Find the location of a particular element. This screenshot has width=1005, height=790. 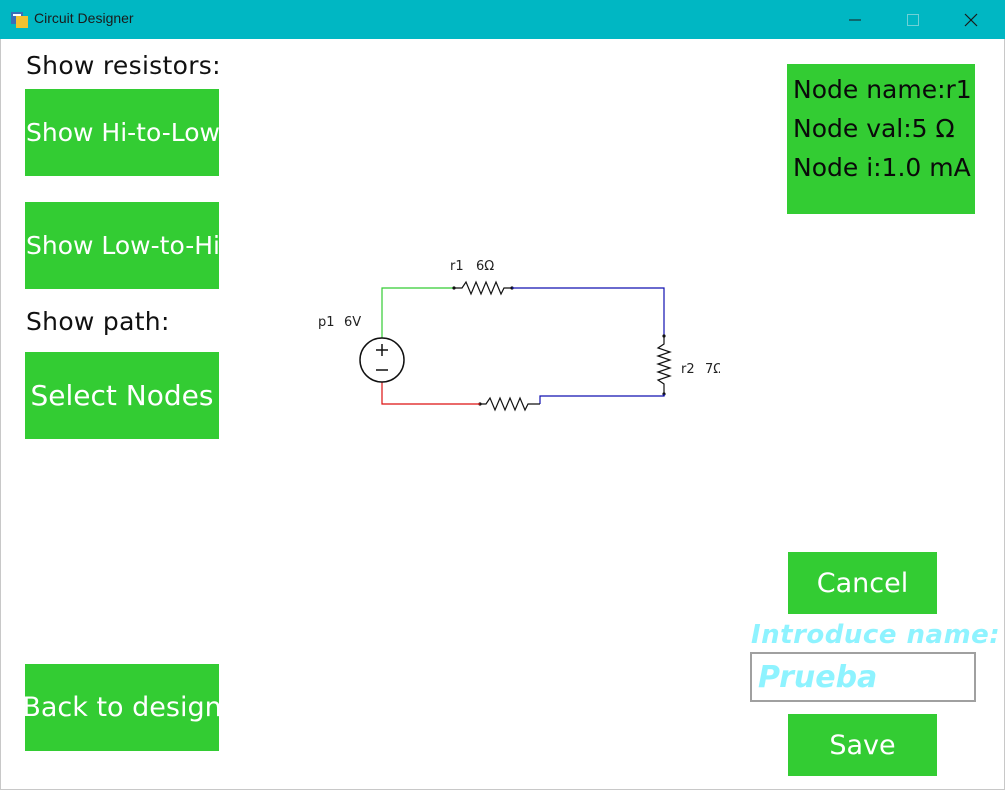

show-path-label: Show path: is located at coordinates (98, 321).